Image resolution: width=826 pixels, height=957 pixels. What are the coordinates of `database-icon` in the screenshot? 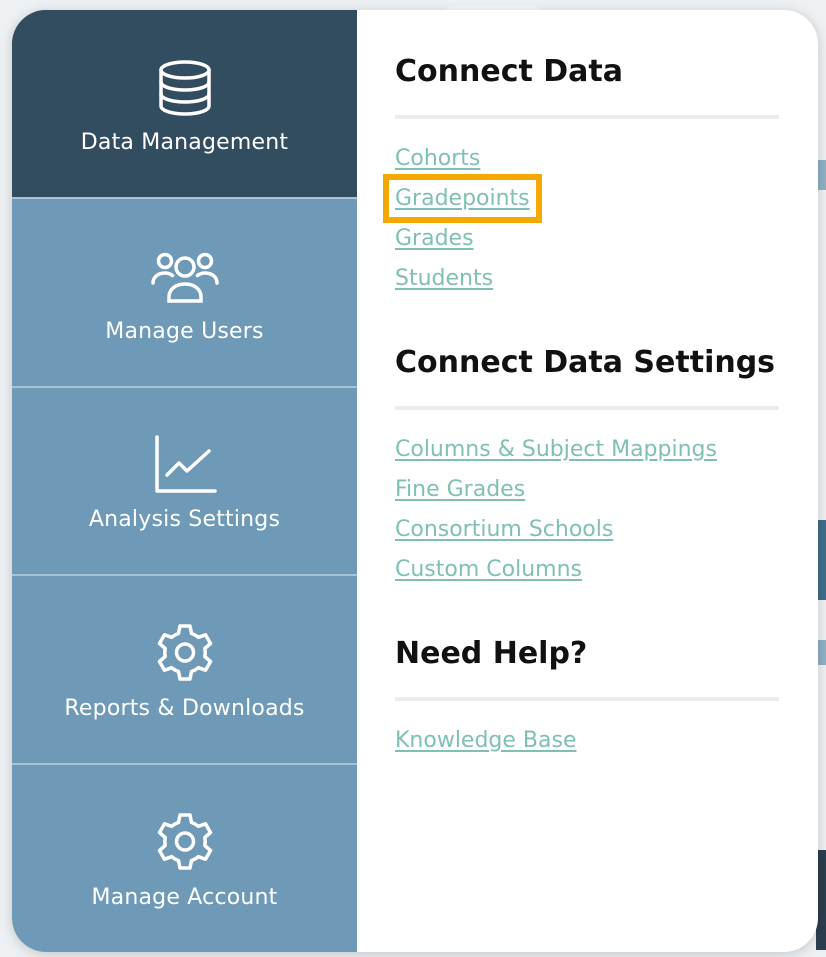 It's located at (185, 88).